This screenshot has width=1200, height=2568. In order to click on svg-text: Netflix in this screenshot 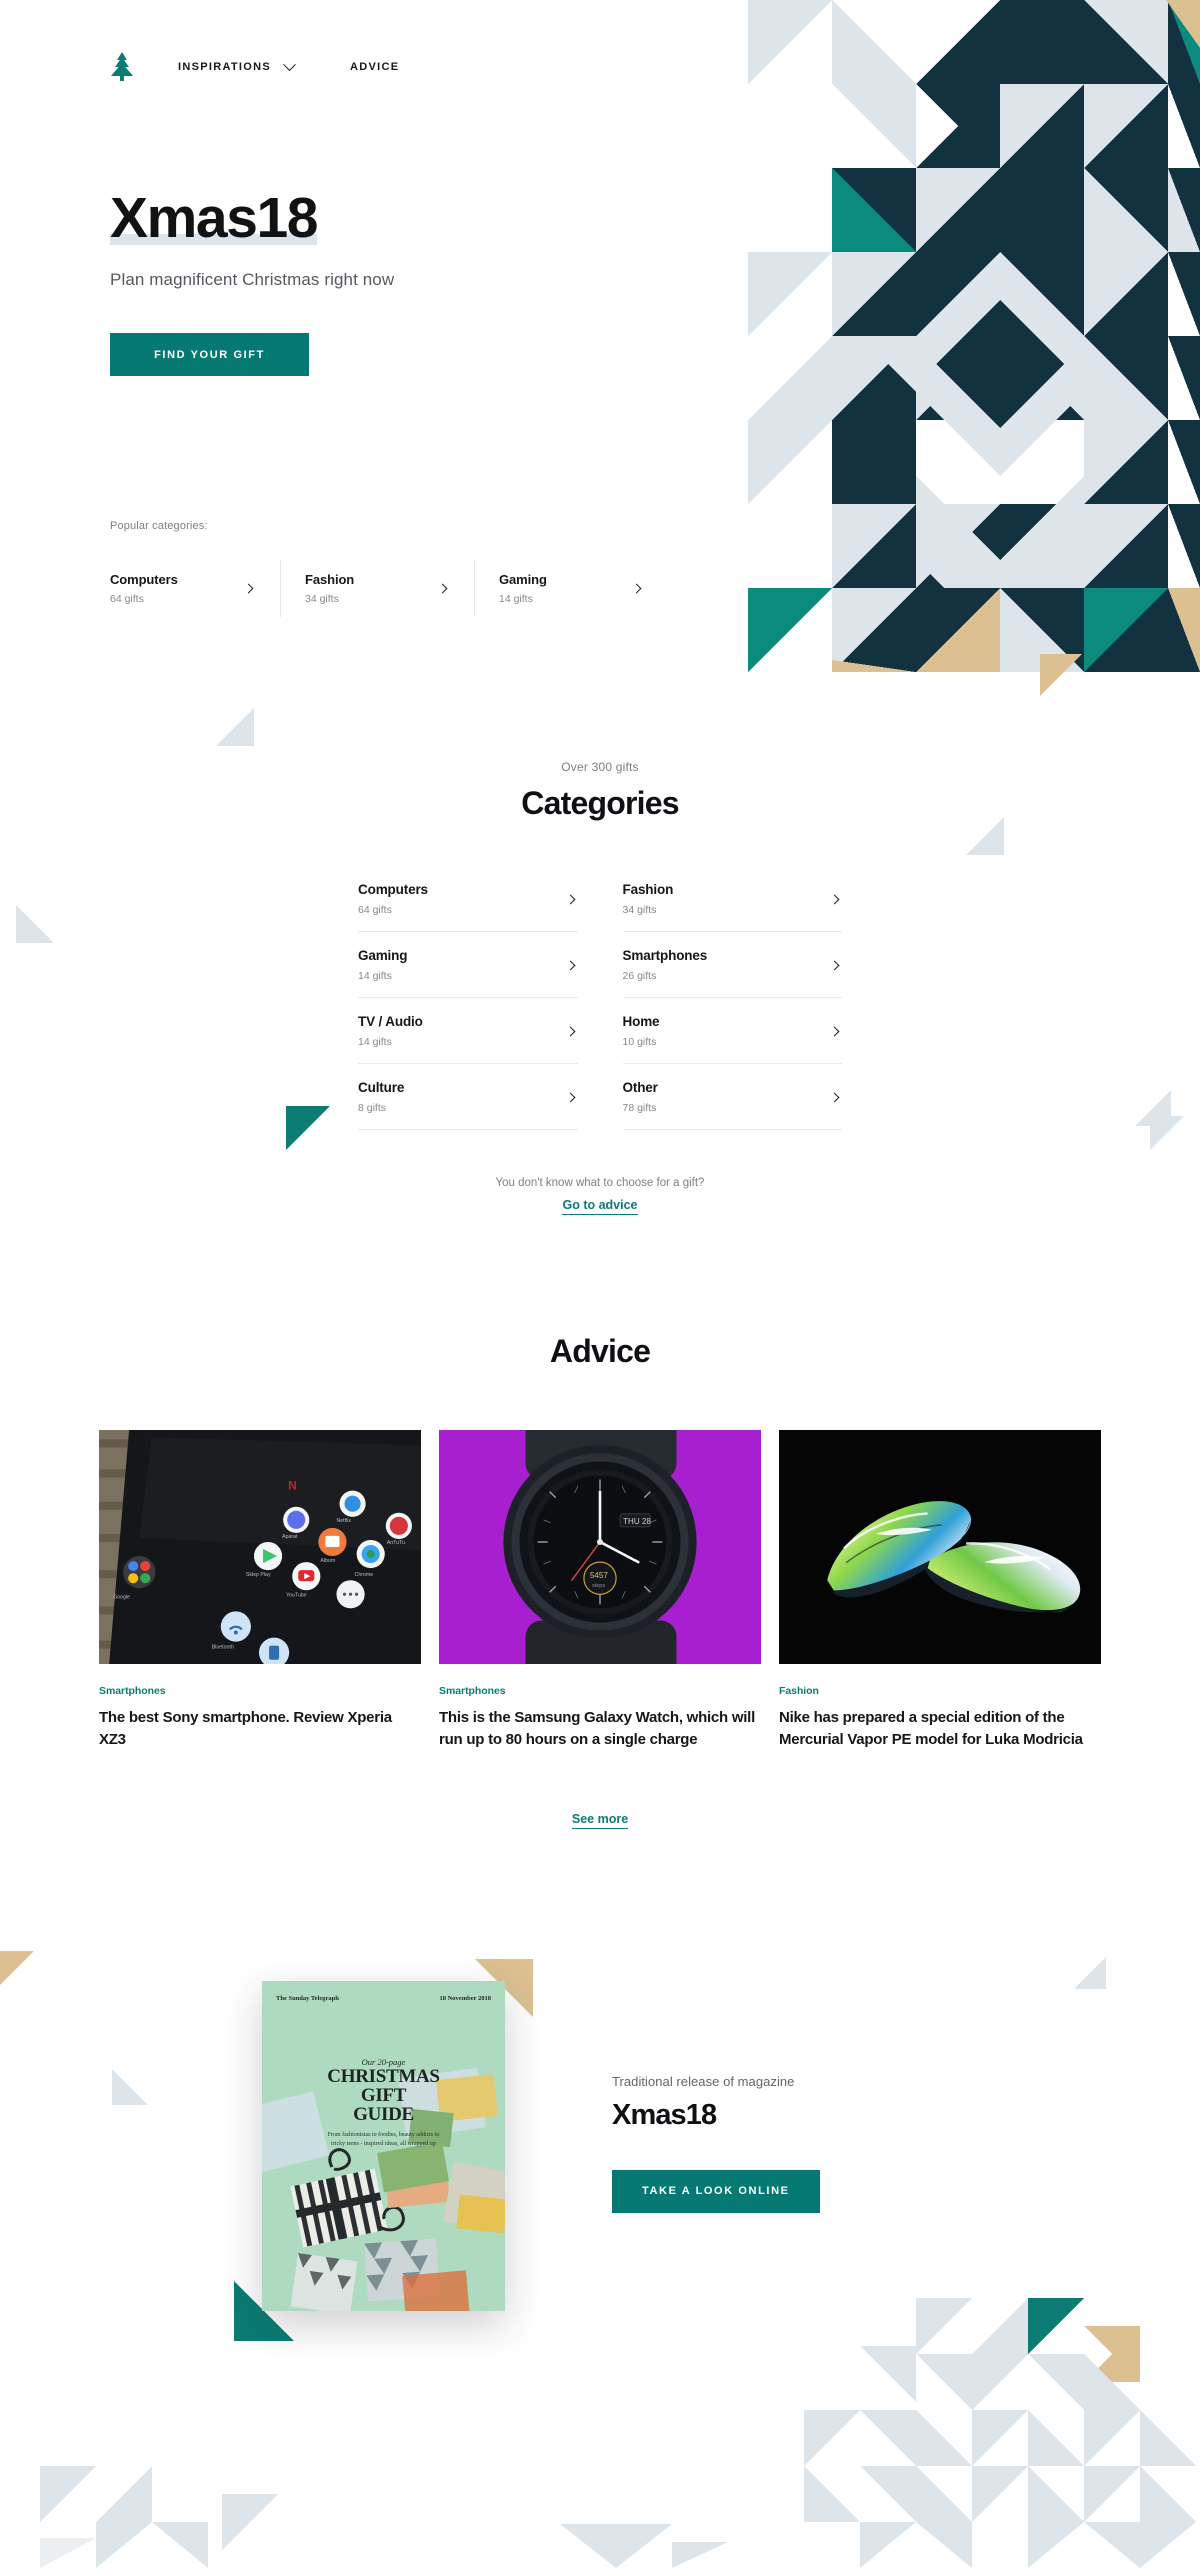, I will do `click(343, 1521)`.